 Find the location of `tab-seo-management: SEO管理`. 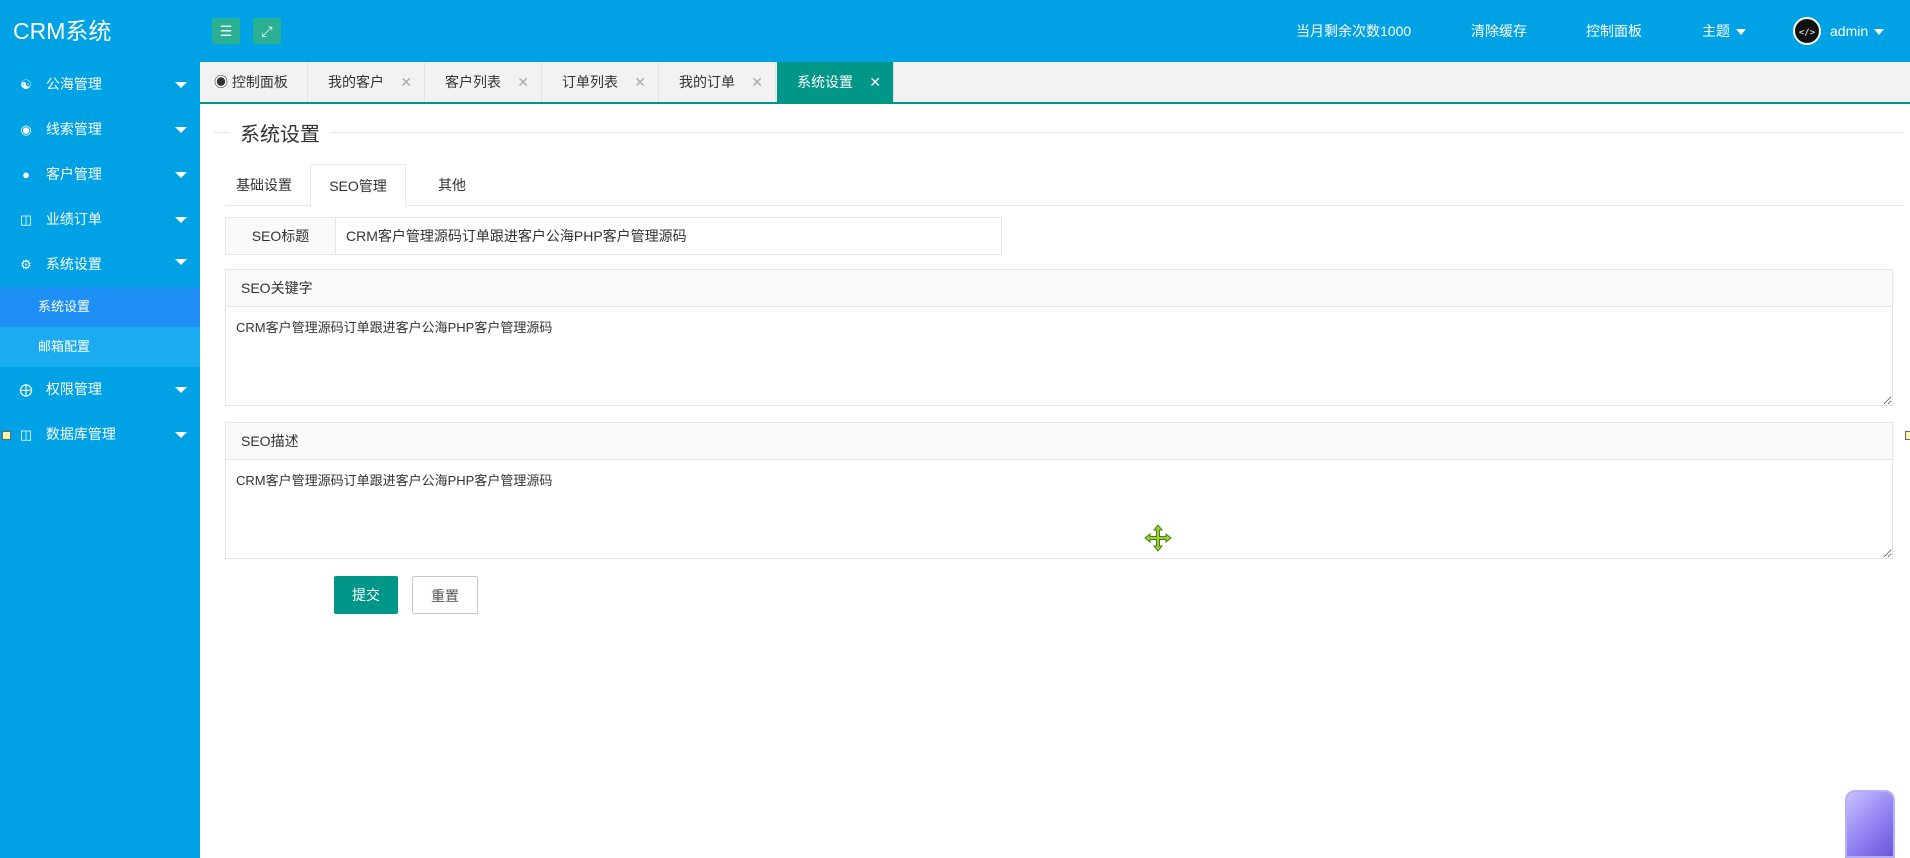

tab-seo-management: SEO管理 is located at coordinates (358, 185).